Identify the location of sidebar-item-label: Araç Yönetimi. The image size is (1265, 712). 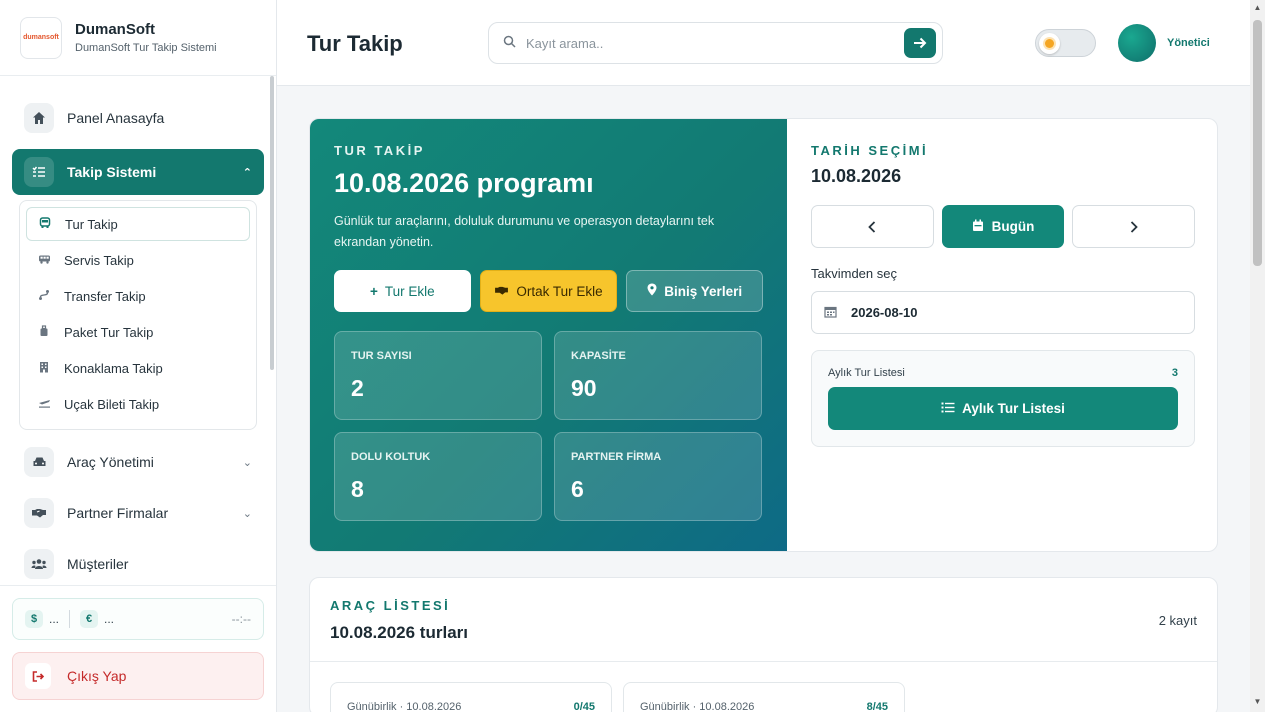
(110, 462).